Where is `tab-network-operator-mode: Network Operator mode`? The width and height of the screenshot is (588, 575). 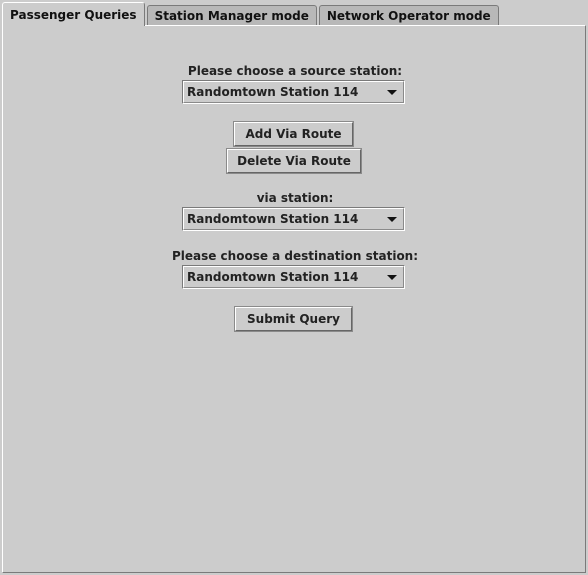
tab-network-operator-mode: Network Operator mode is located at coordinates (408, 15).